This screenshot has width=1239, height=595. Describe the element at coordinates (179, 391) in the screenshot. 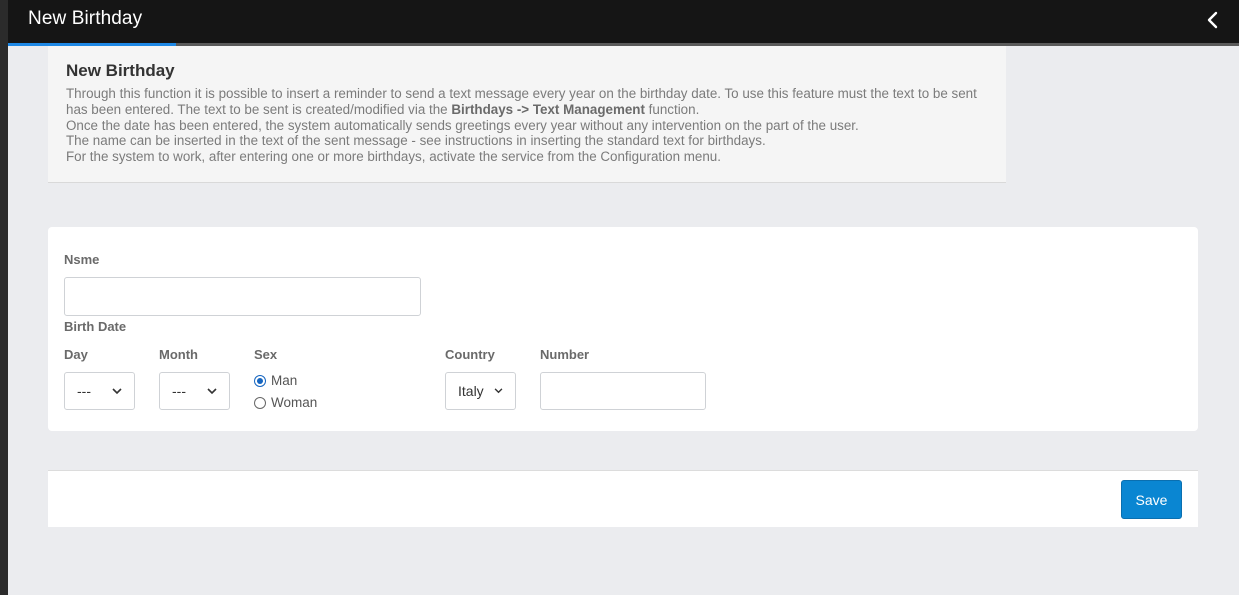

I see `month-select-value: ---` at that location.